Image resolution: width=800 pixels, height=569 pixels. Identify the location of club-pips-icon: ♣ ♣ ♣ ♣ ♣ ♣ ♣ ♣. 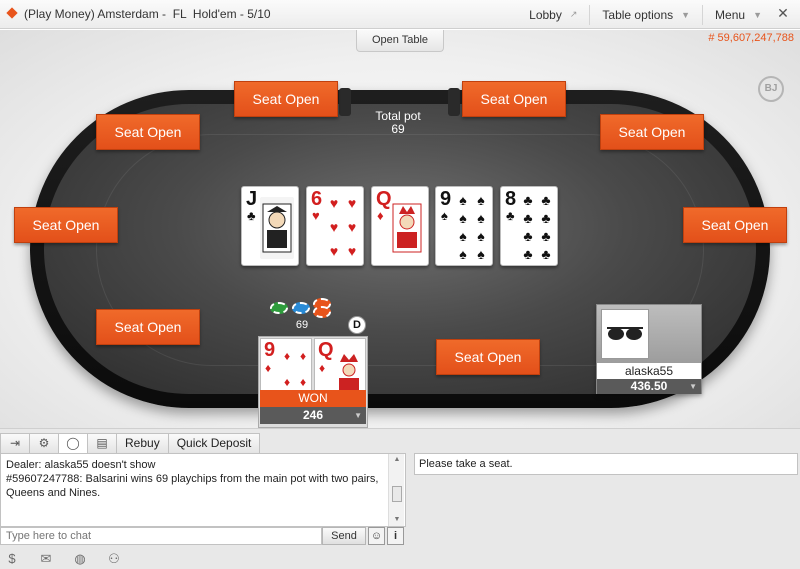
(537, 227).